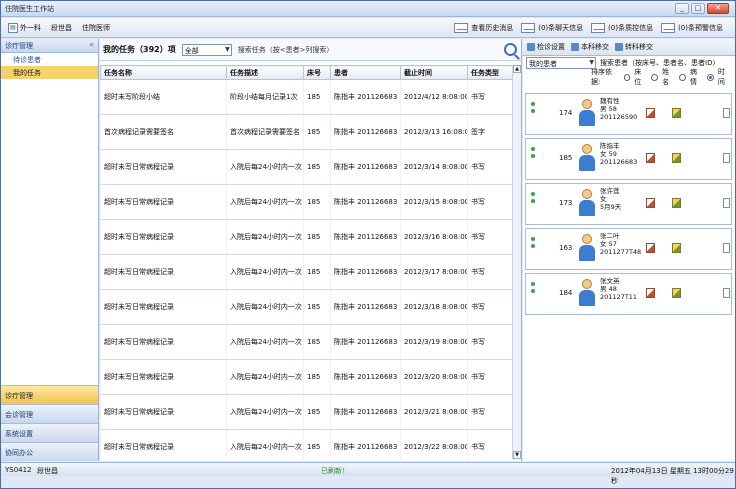 The image size is (736, 489). Describe the element at coordinates (49, 432) in the screenshot. I see `nav-section-settings: 系统设置` at that location.